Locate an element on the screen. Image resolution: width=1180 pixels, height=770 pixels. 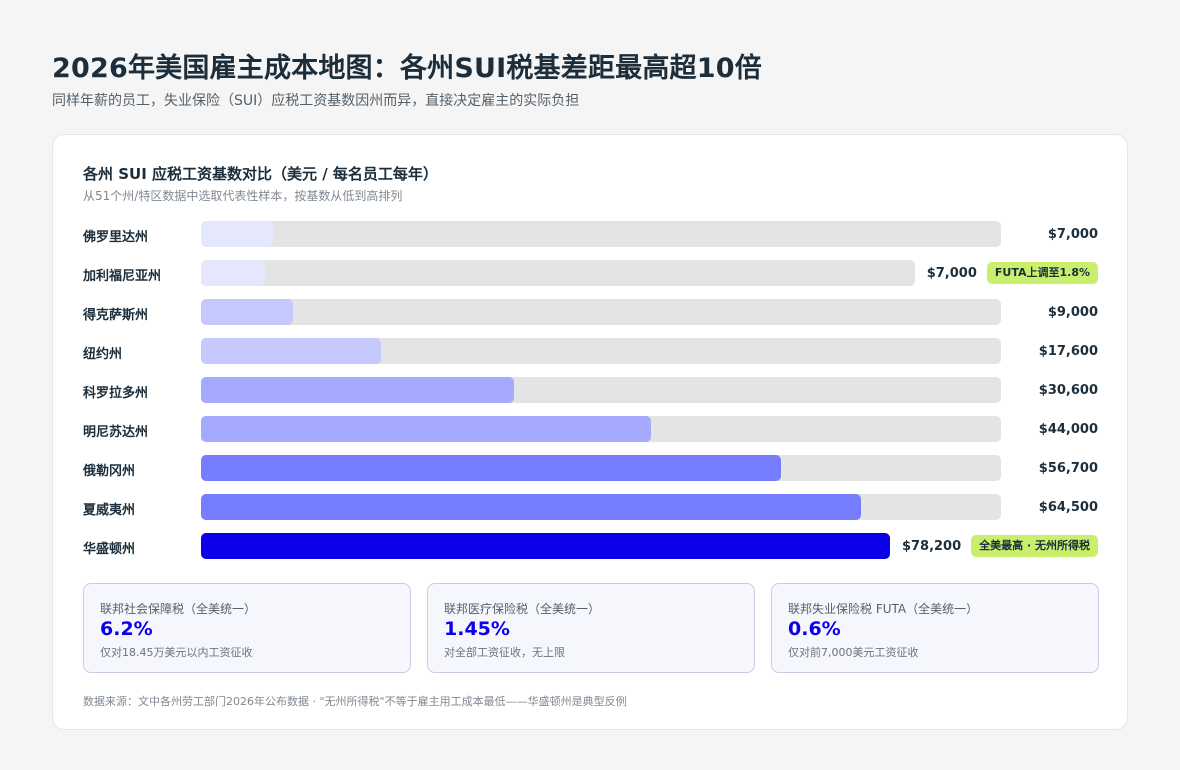
stat-box-futa: 联邦失业保险税 FUTA（全美统一） 0.6% 仅对前7,000美元工资征收 is located at coordinates (935, 628).